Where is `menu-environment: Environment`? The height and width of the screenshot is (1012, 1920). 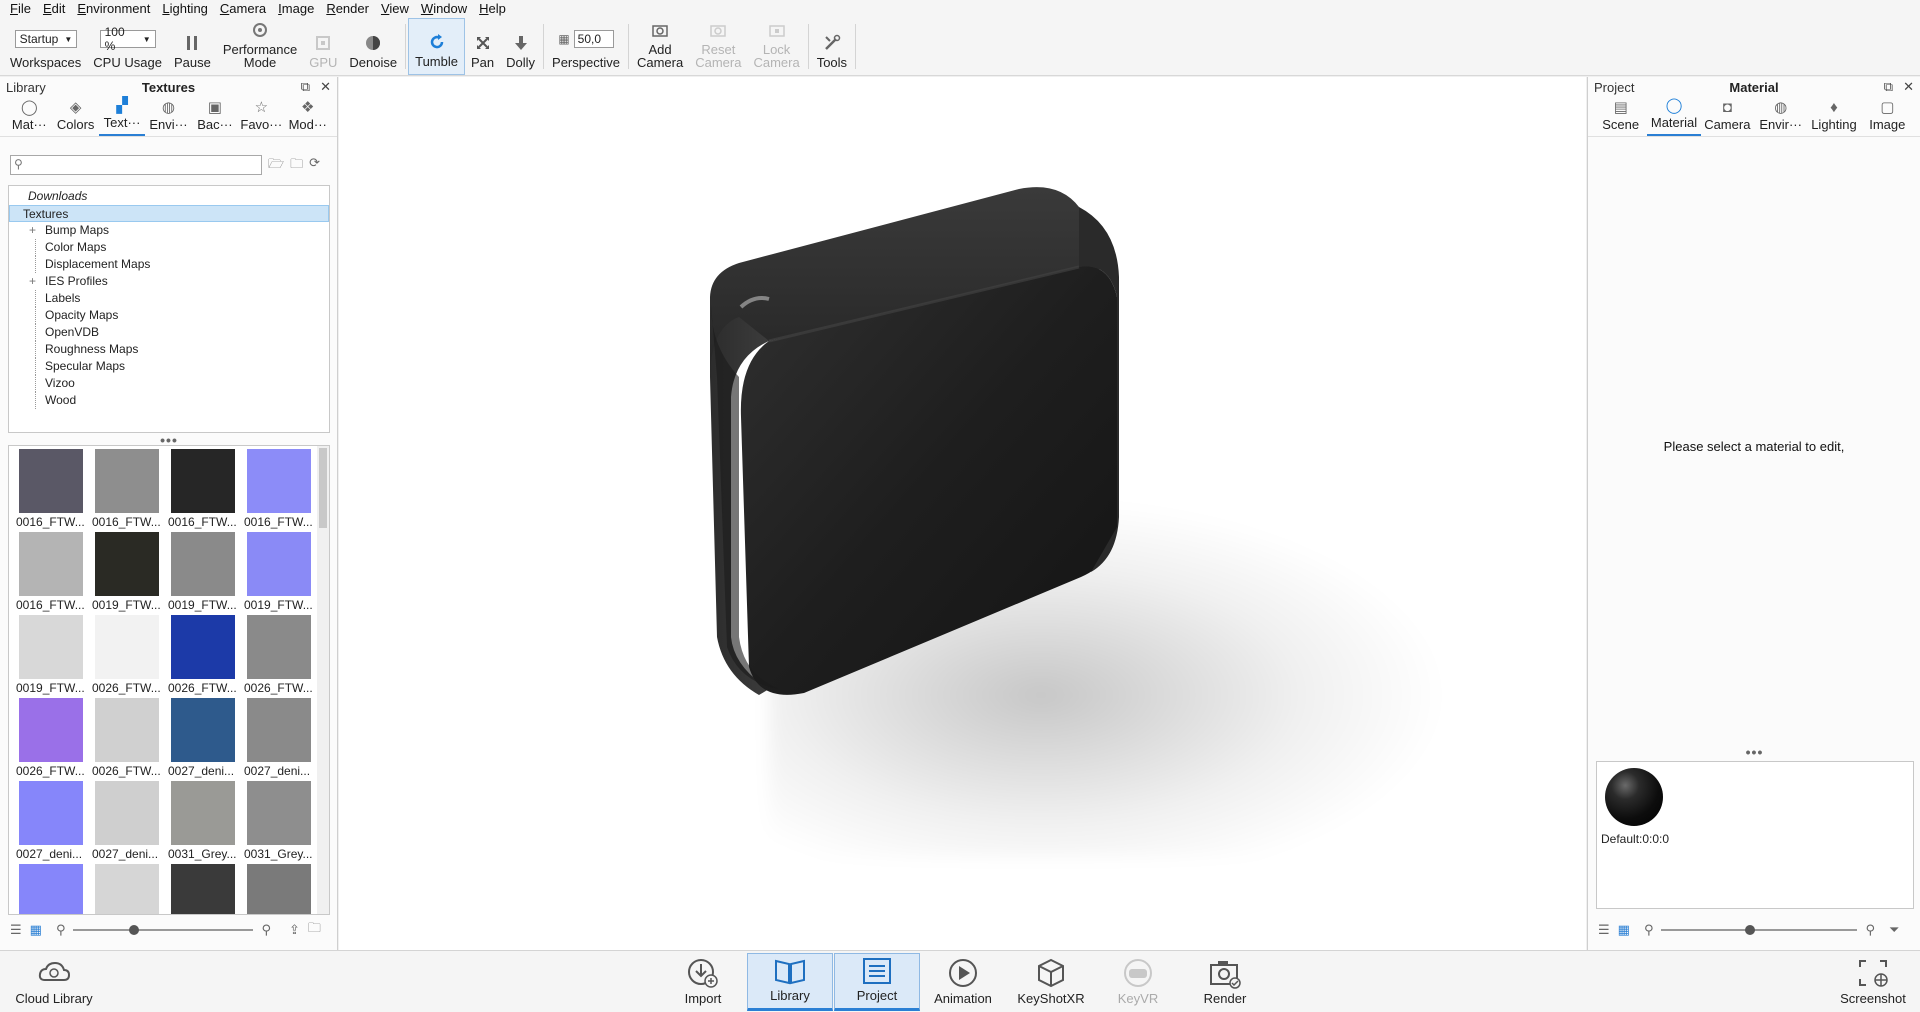 menu-environment: Environment is located at coordinates (113, 9).